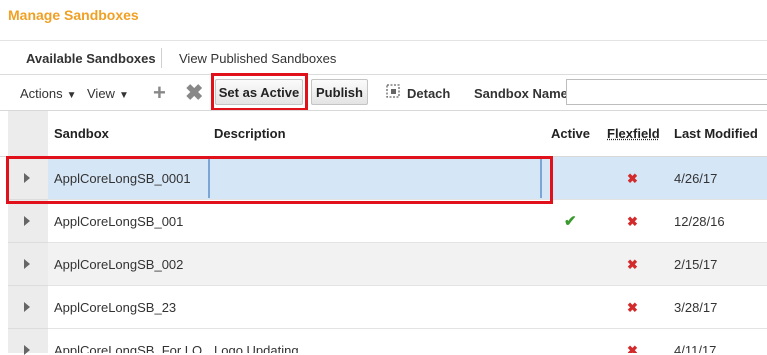 The image size is (767, 355). Describe the element at coordinates (695, 348) in the screenshot. I see `last-modified: 4/11/17` at that location.